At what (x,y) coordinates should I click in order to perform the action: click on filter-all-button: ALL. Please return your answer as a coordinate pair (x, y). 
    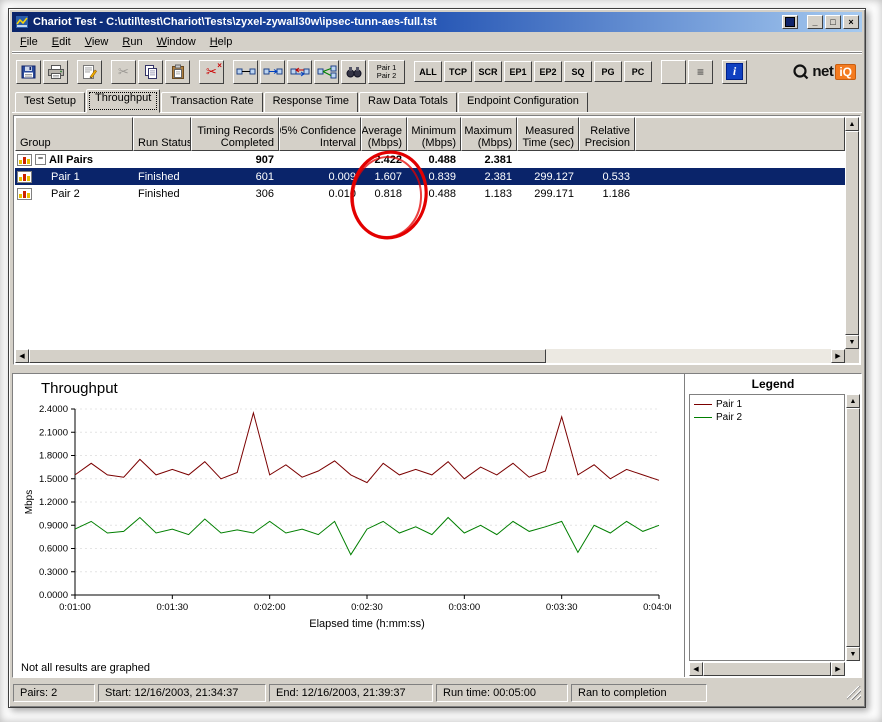
    Looking at the image, I should click on (428, 71).